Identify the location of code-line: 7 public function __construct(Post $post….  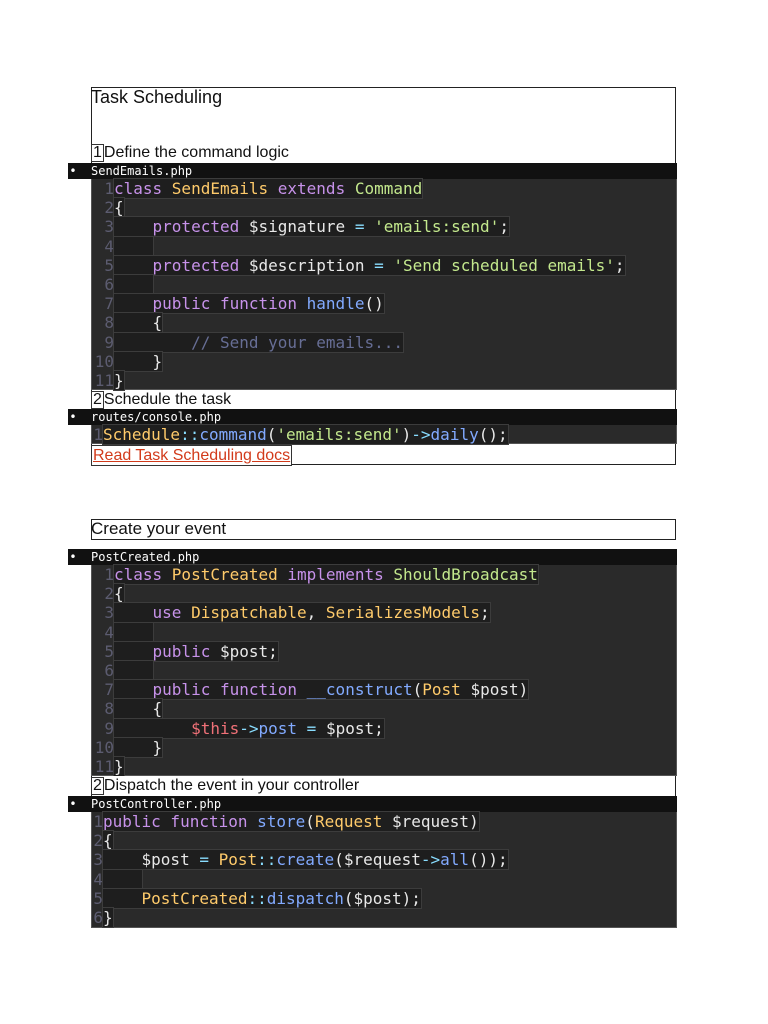
(311, 690).